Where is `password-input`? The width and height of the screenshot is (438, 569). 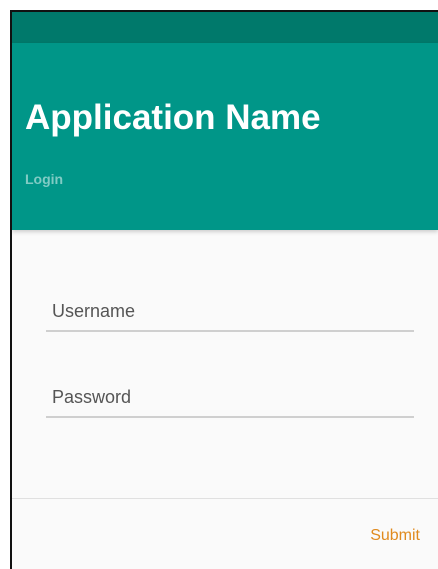
password-input is located at coordinates (230, 397).